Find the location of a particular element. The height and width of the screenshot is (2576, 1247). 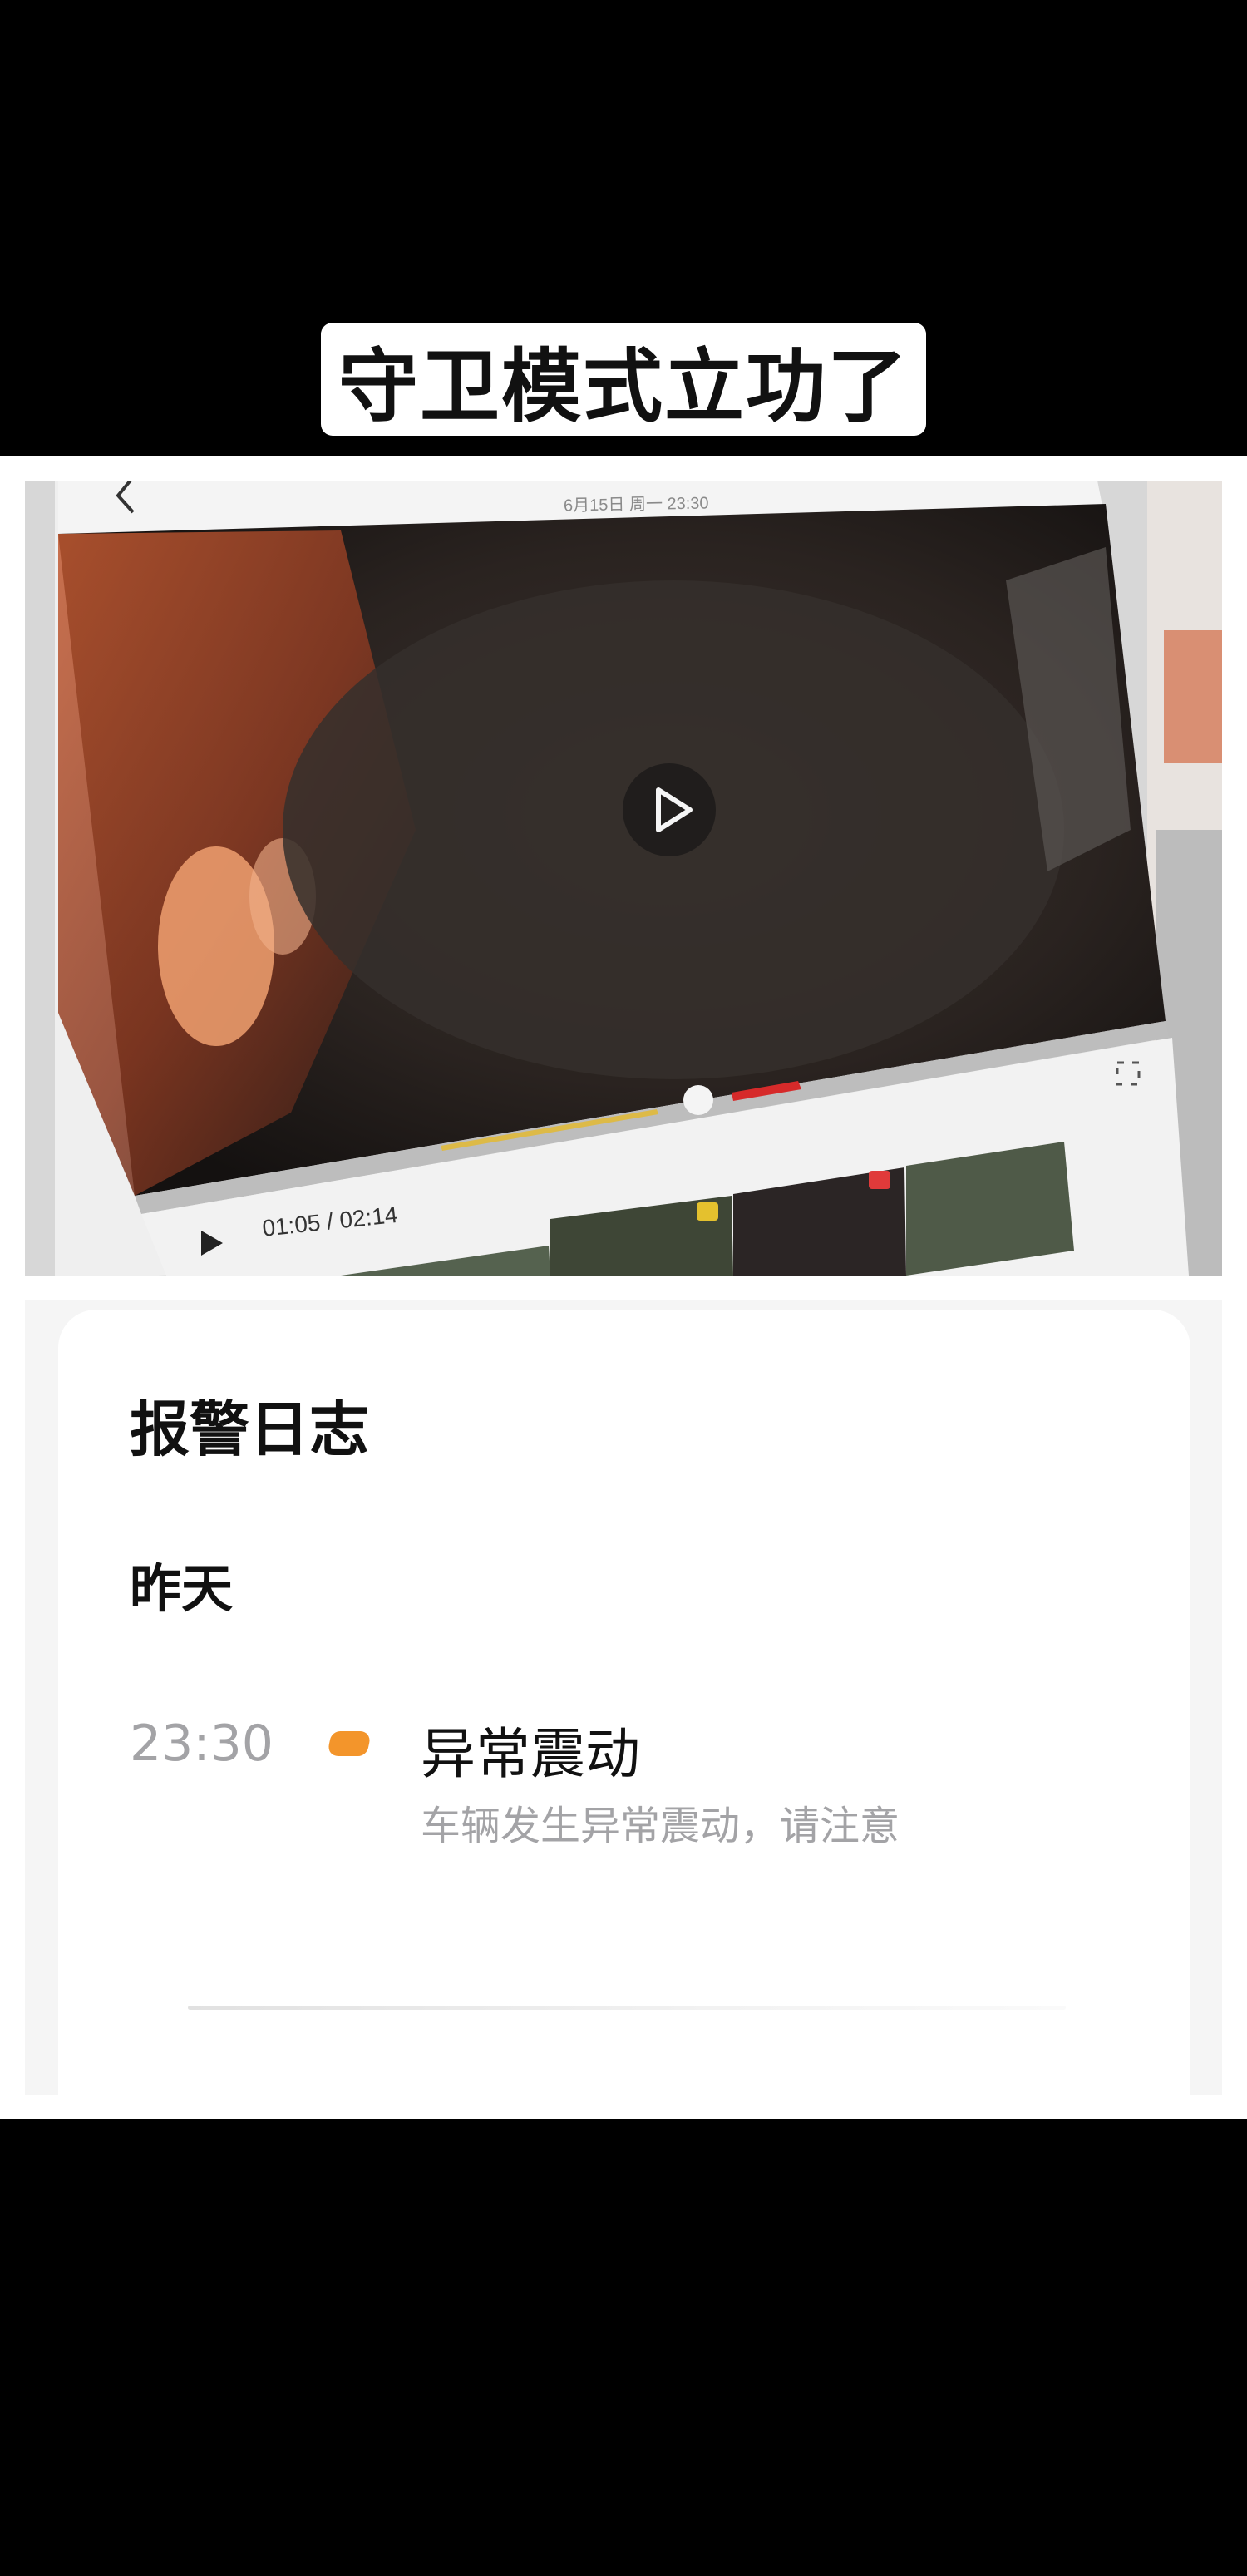

day-label: 昨天 is located at coordinates (182, 1588).